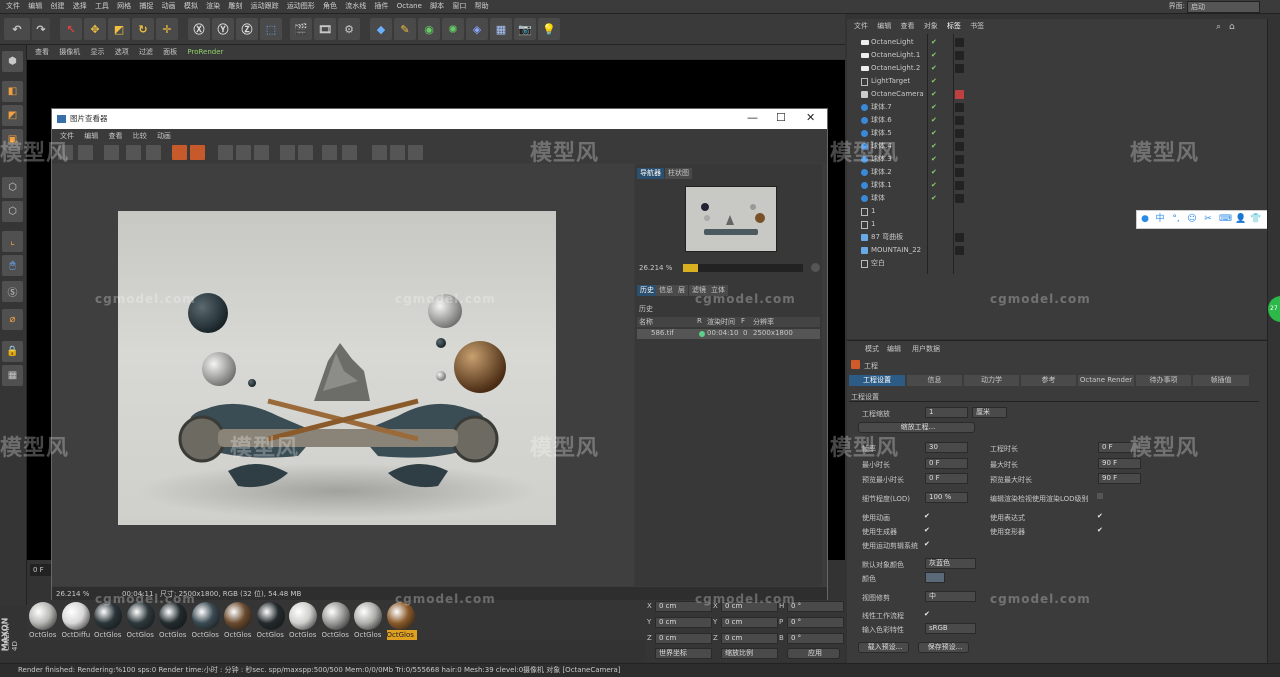 This screenshot has height=677, width=1280. I want to click on coord-system-icon: ⬚, so click(271, 29).